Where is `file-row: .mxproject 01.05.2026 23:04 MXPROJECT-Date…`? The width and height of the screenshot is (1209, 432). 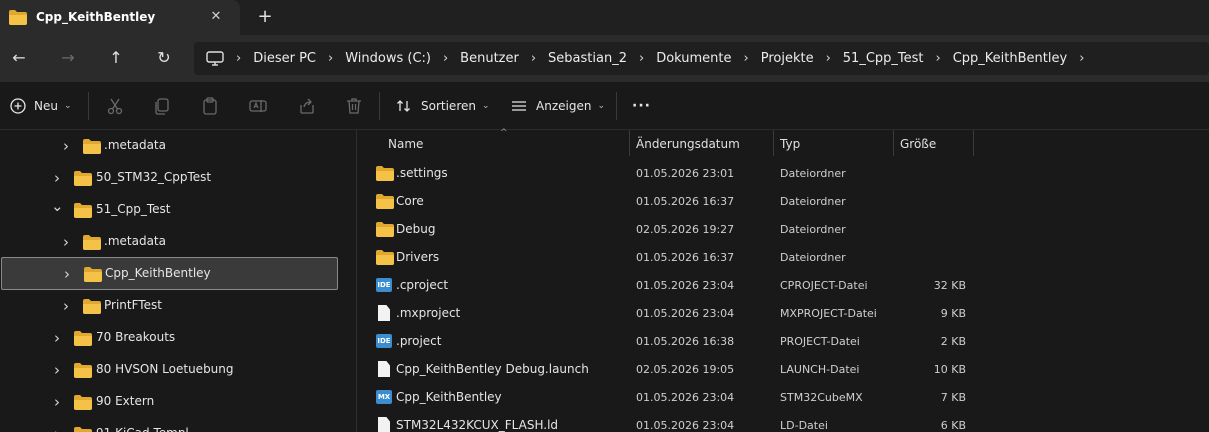 file-row: .mxproject 01.05.2026 23:04 MXPROJECT-Date… is located at coordinates (783, 313).